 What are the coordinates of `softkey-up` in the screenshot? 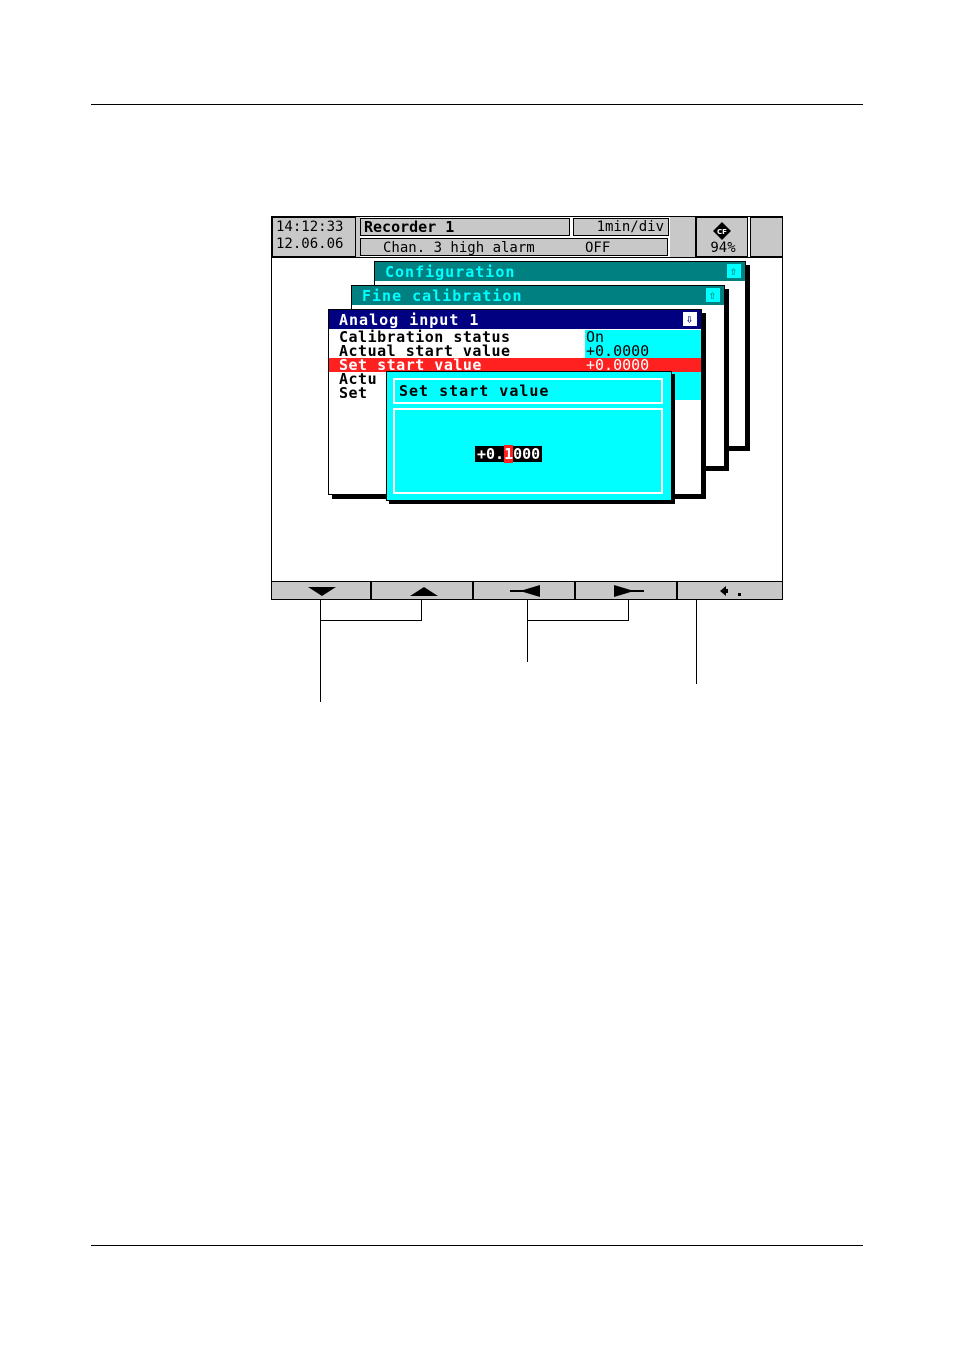 It's located at (424, 590).